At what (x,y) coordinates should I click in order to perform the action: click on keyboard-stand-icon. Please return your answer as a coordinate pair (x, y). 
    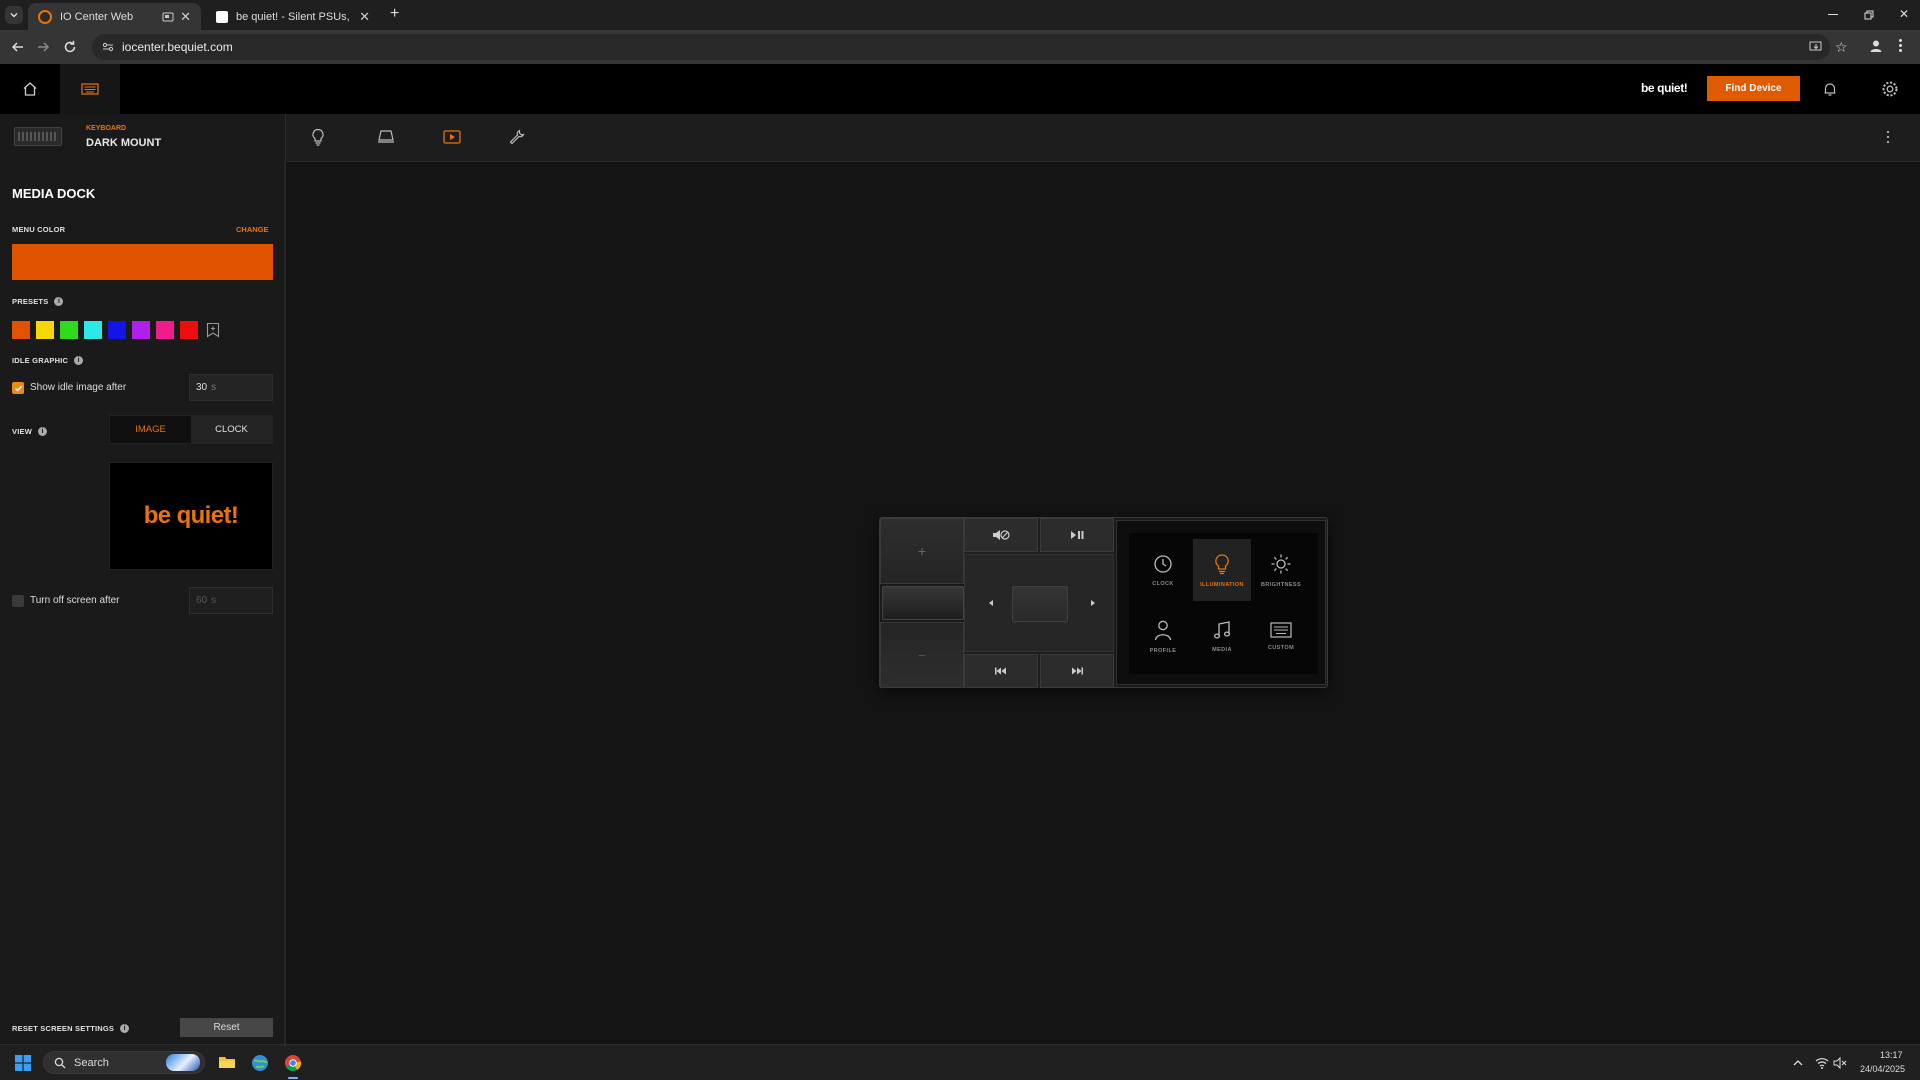
    Looking at the image, I should click on (386, 137).